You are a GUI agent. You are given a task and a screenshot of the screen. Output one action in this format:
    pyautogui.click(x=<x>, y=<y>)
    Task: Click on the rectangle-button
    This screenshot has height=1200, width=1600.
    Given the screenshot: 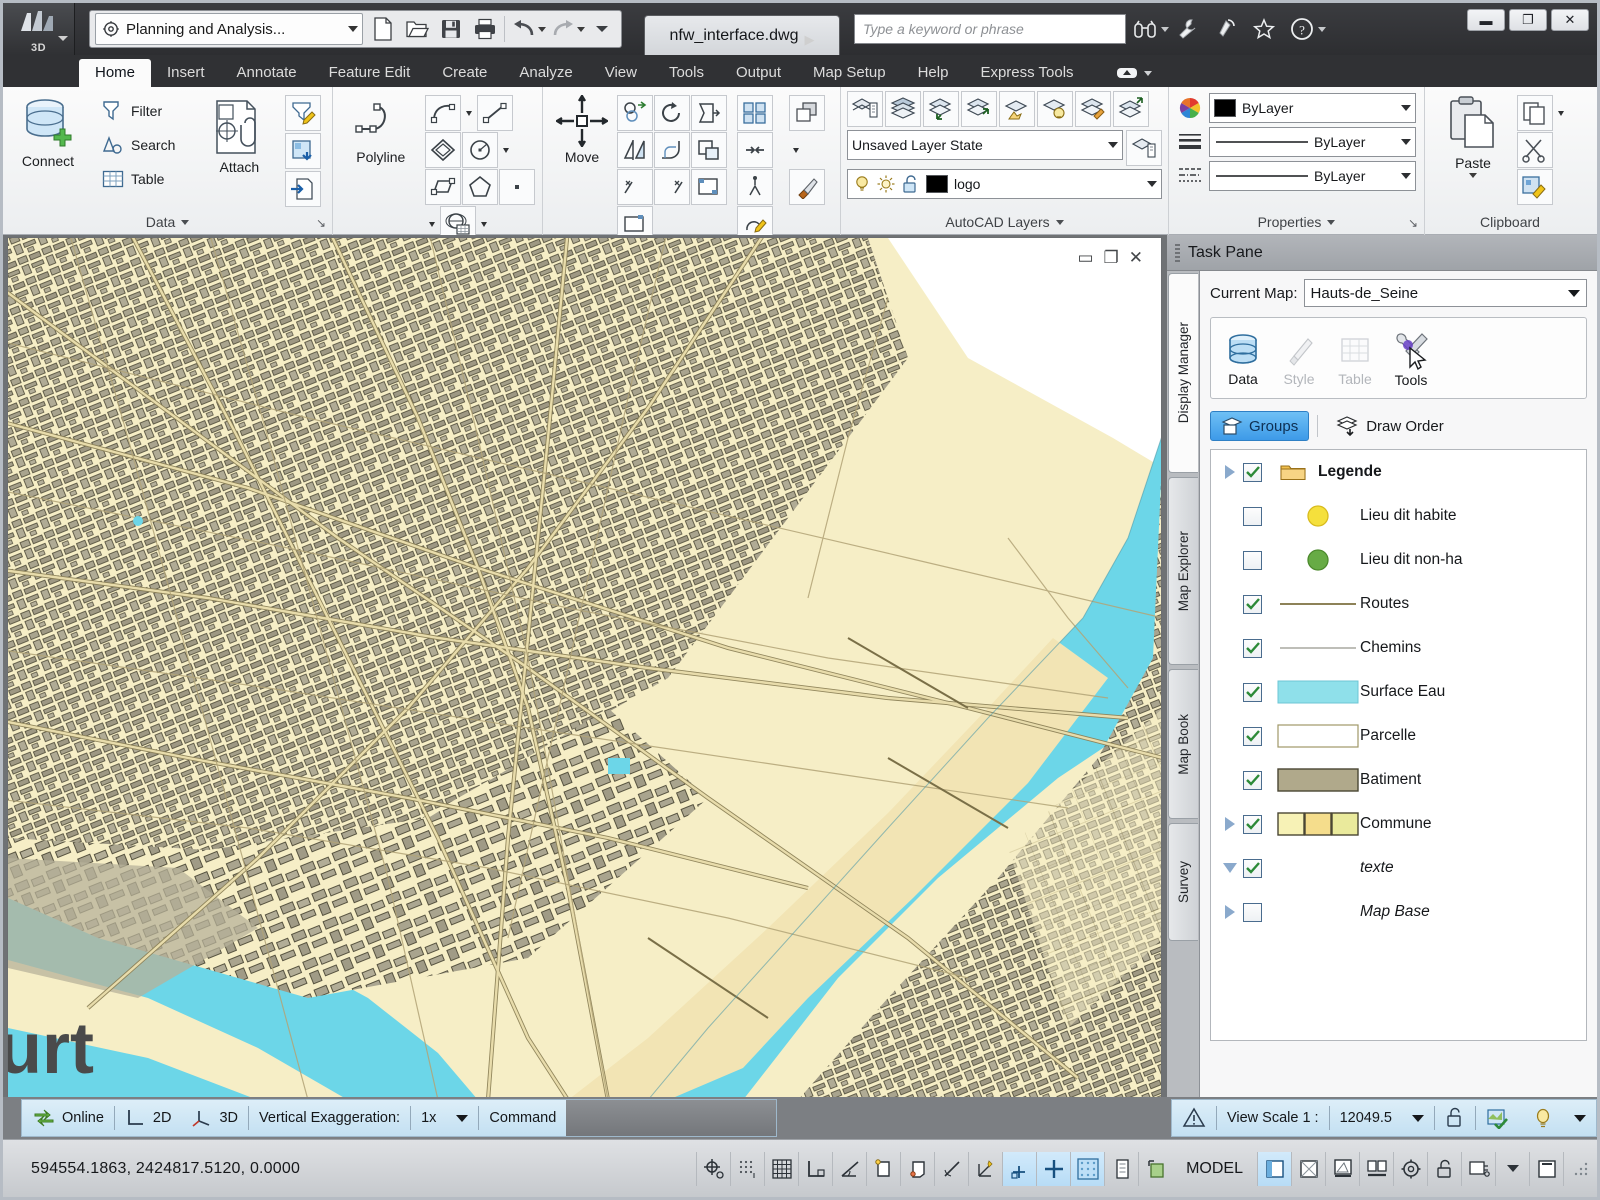 What is the action you would take?
    pyautogui.click(x=442, y=187)
    